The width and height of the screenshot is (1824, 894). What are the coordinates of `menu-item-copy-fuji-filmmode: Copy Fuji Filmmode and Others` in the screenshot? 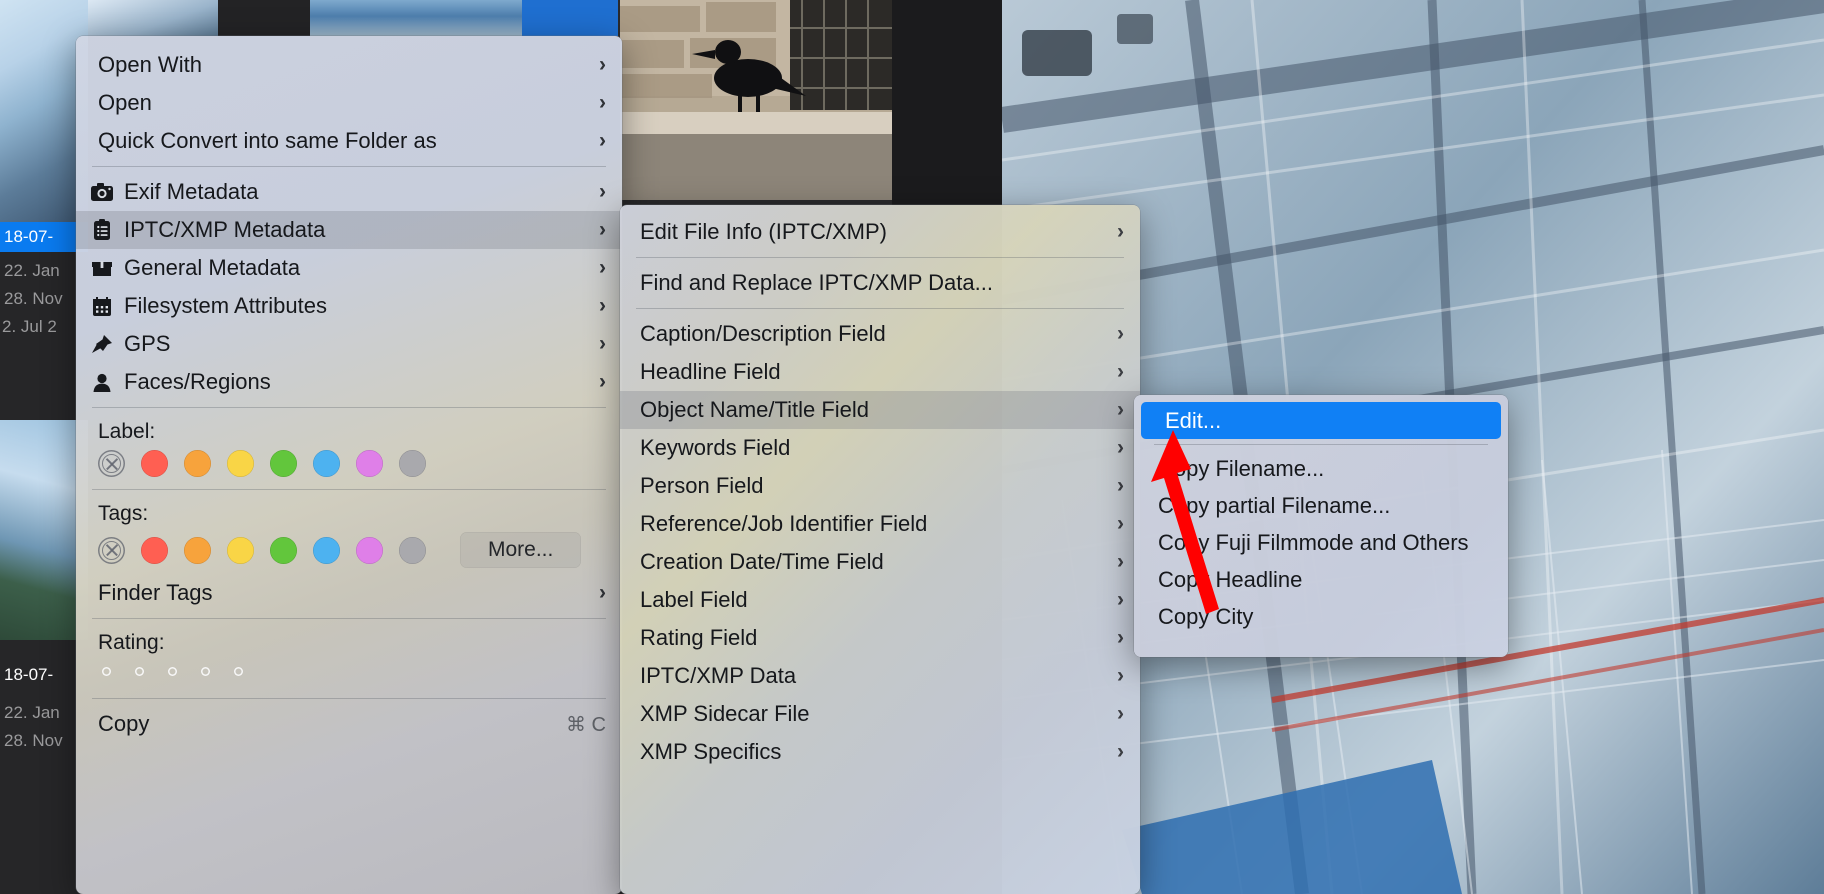 It's located at (1321, 542).